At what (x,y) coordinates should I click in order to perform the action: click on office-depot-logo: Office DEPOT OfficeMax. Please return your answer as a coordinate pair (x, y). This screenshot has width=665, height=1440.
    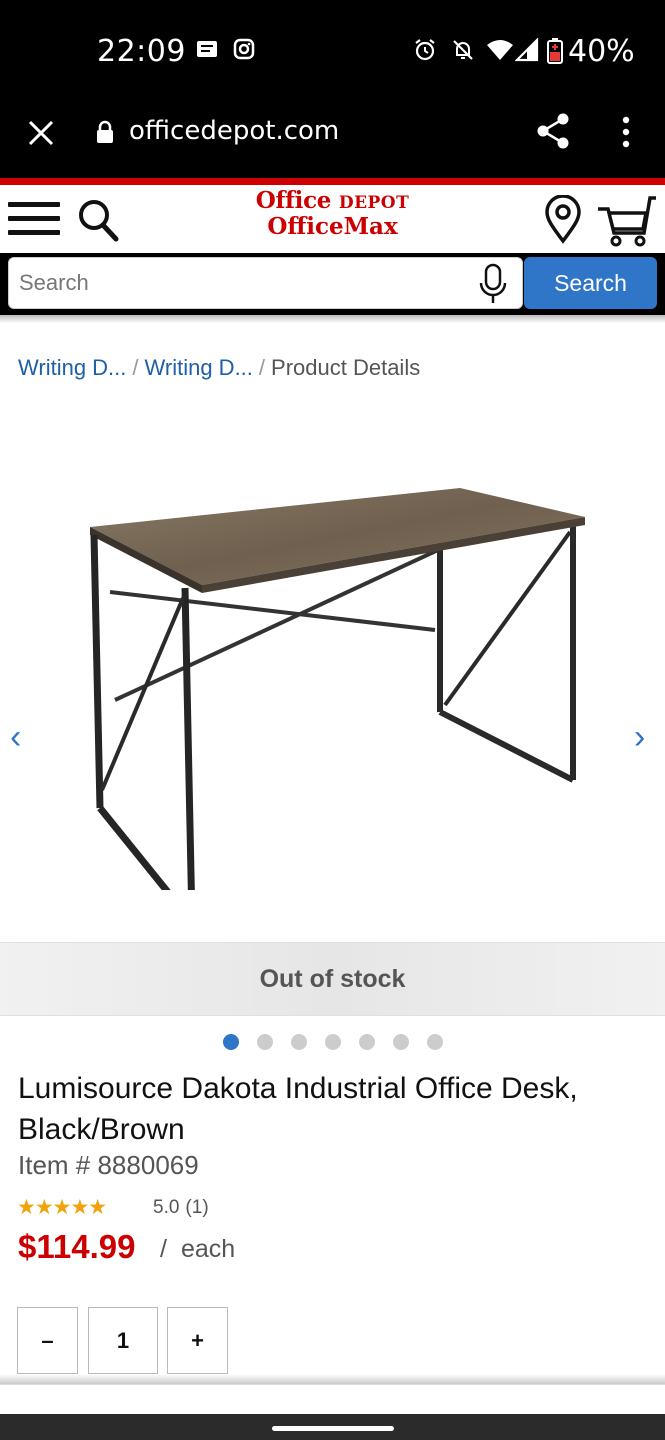
    Looking at the image, I should click on (332, 213).